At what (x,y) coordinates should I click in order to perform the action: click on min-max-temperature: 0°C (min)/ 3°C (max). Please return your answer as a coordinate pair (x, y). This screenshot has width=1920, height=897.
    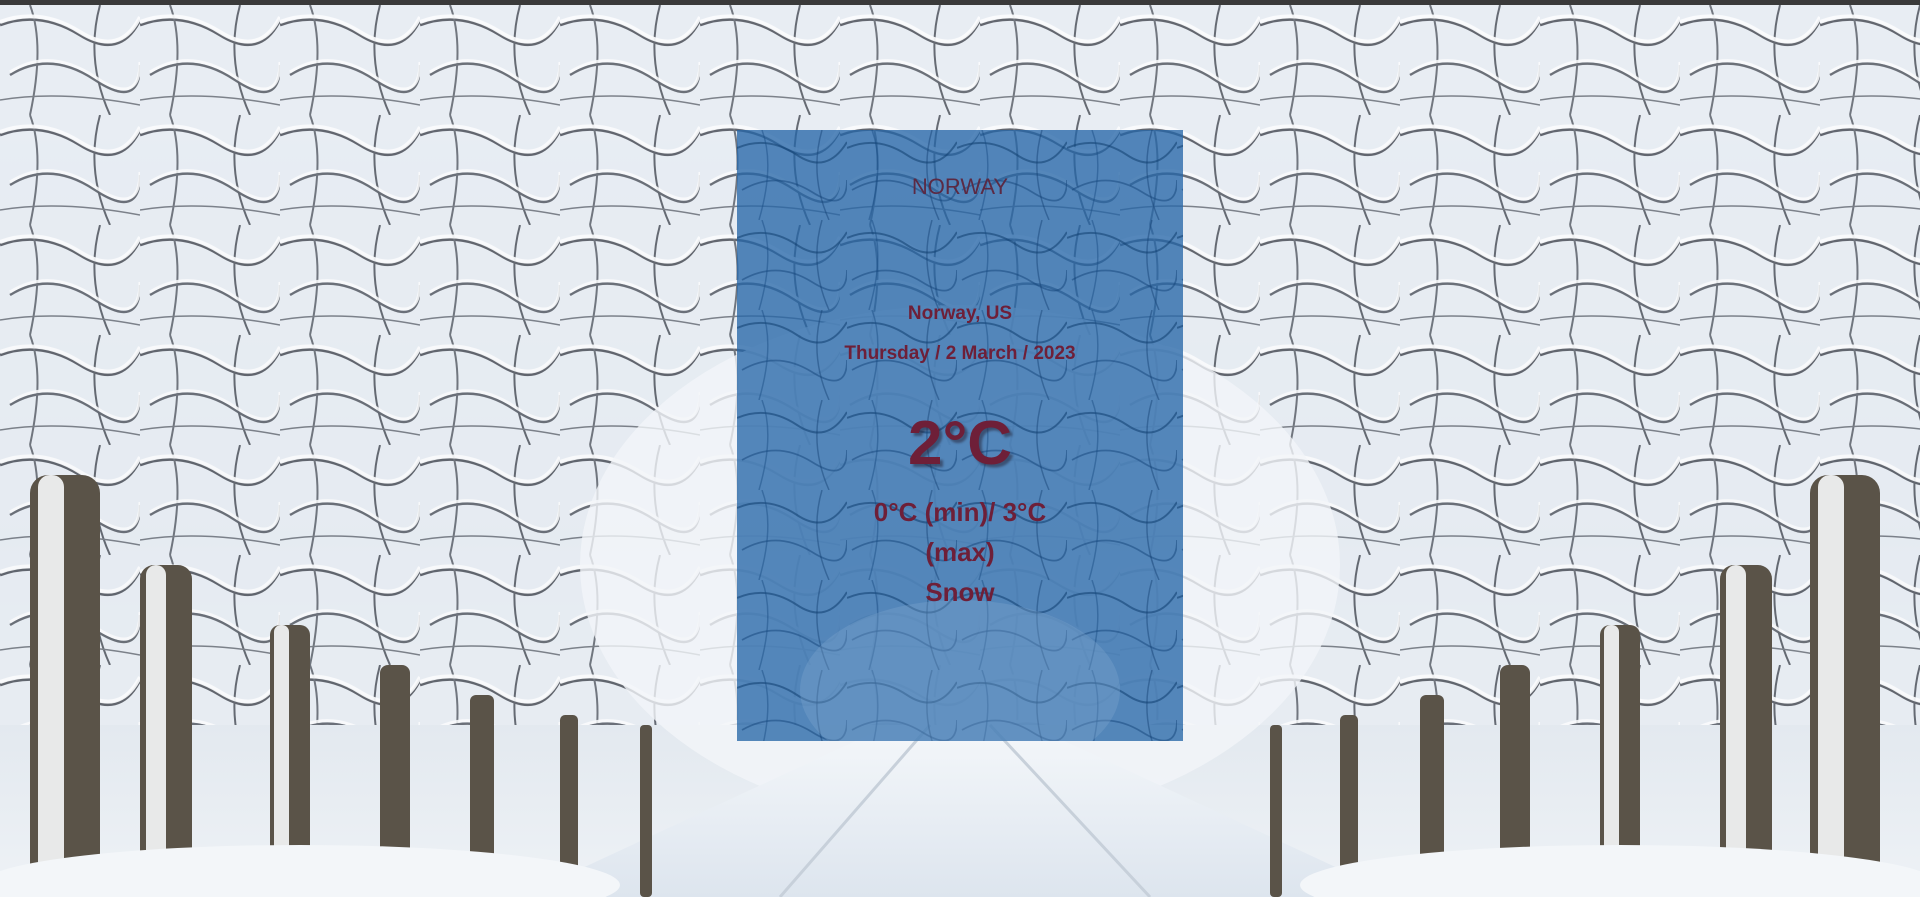
    Looking at the image, I should click on (960, 532).